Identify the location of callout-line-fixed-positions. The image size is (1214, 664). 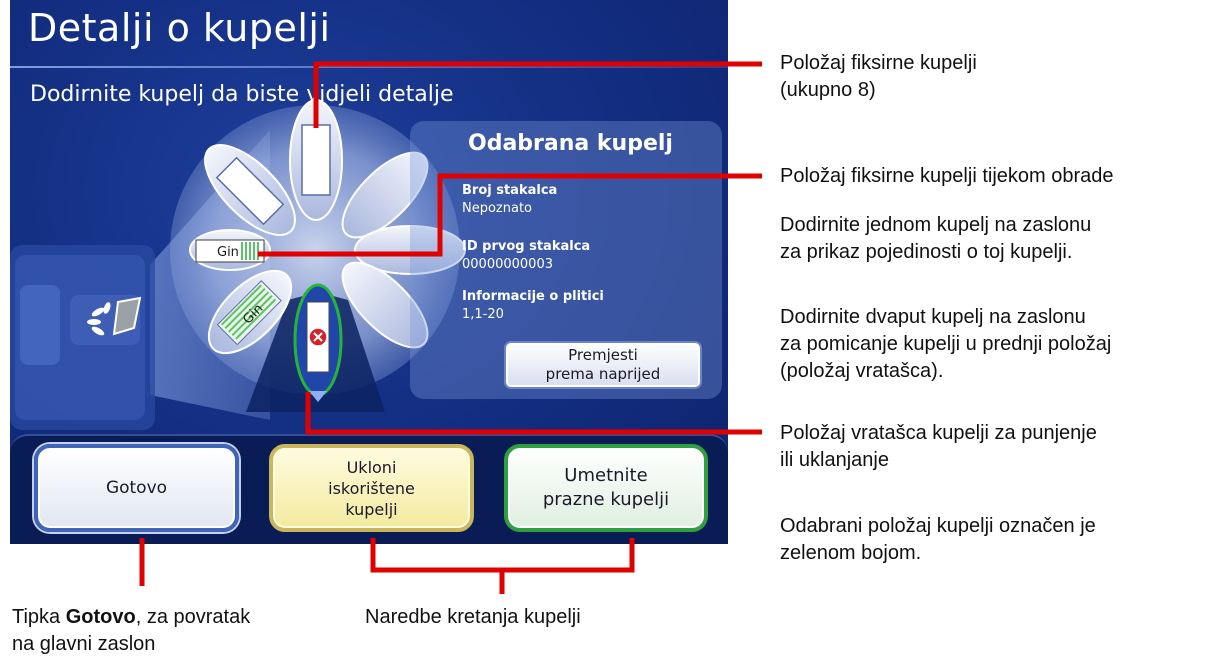
(537, 94).